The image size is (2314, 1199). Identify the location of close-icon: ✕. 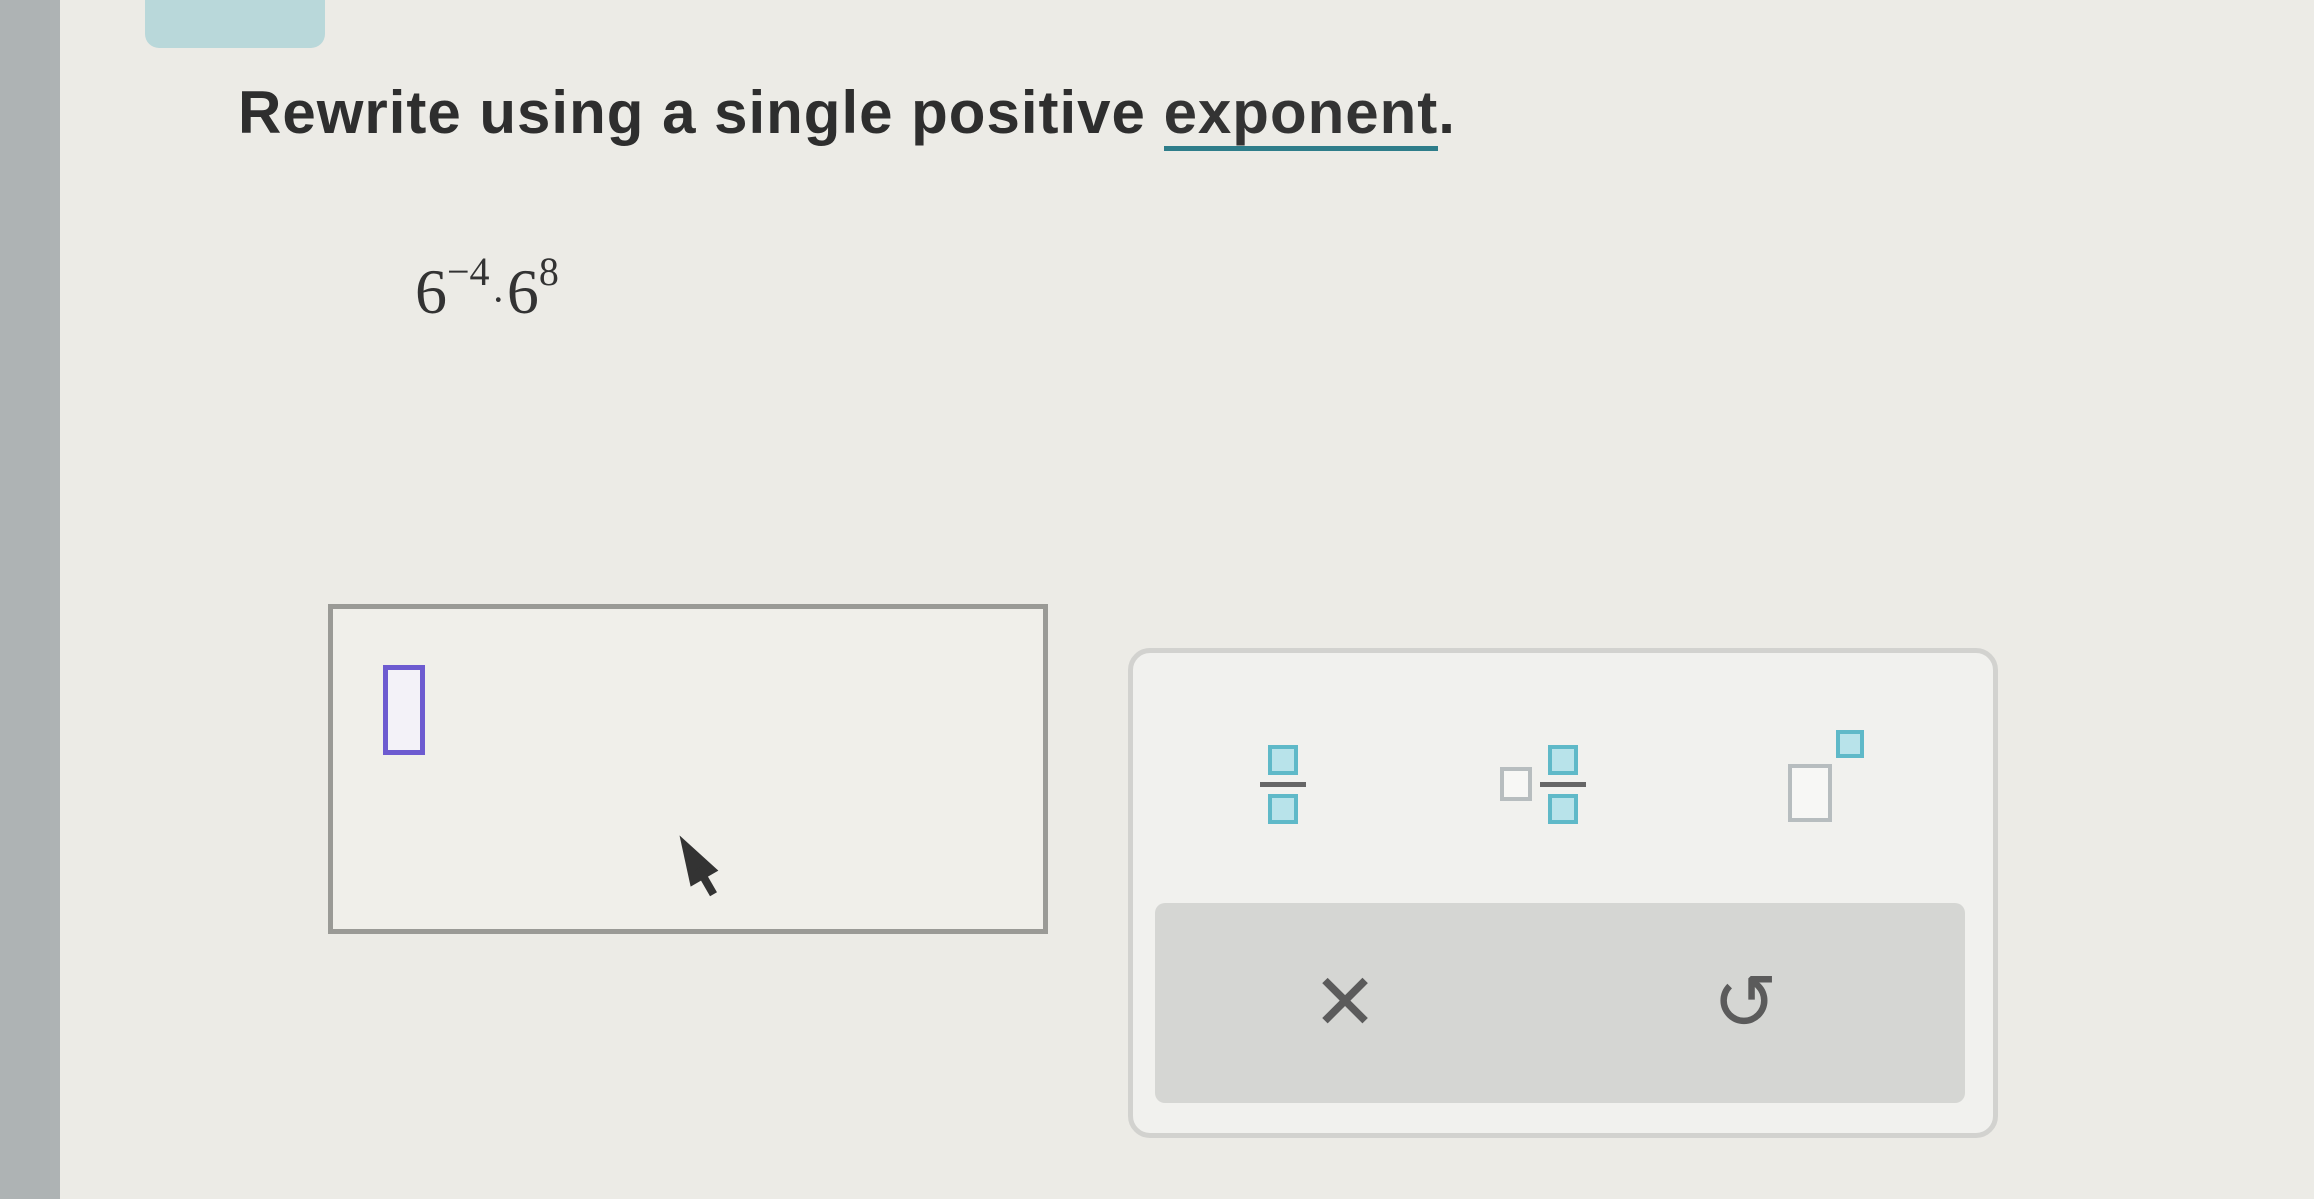
(1345, 1001).